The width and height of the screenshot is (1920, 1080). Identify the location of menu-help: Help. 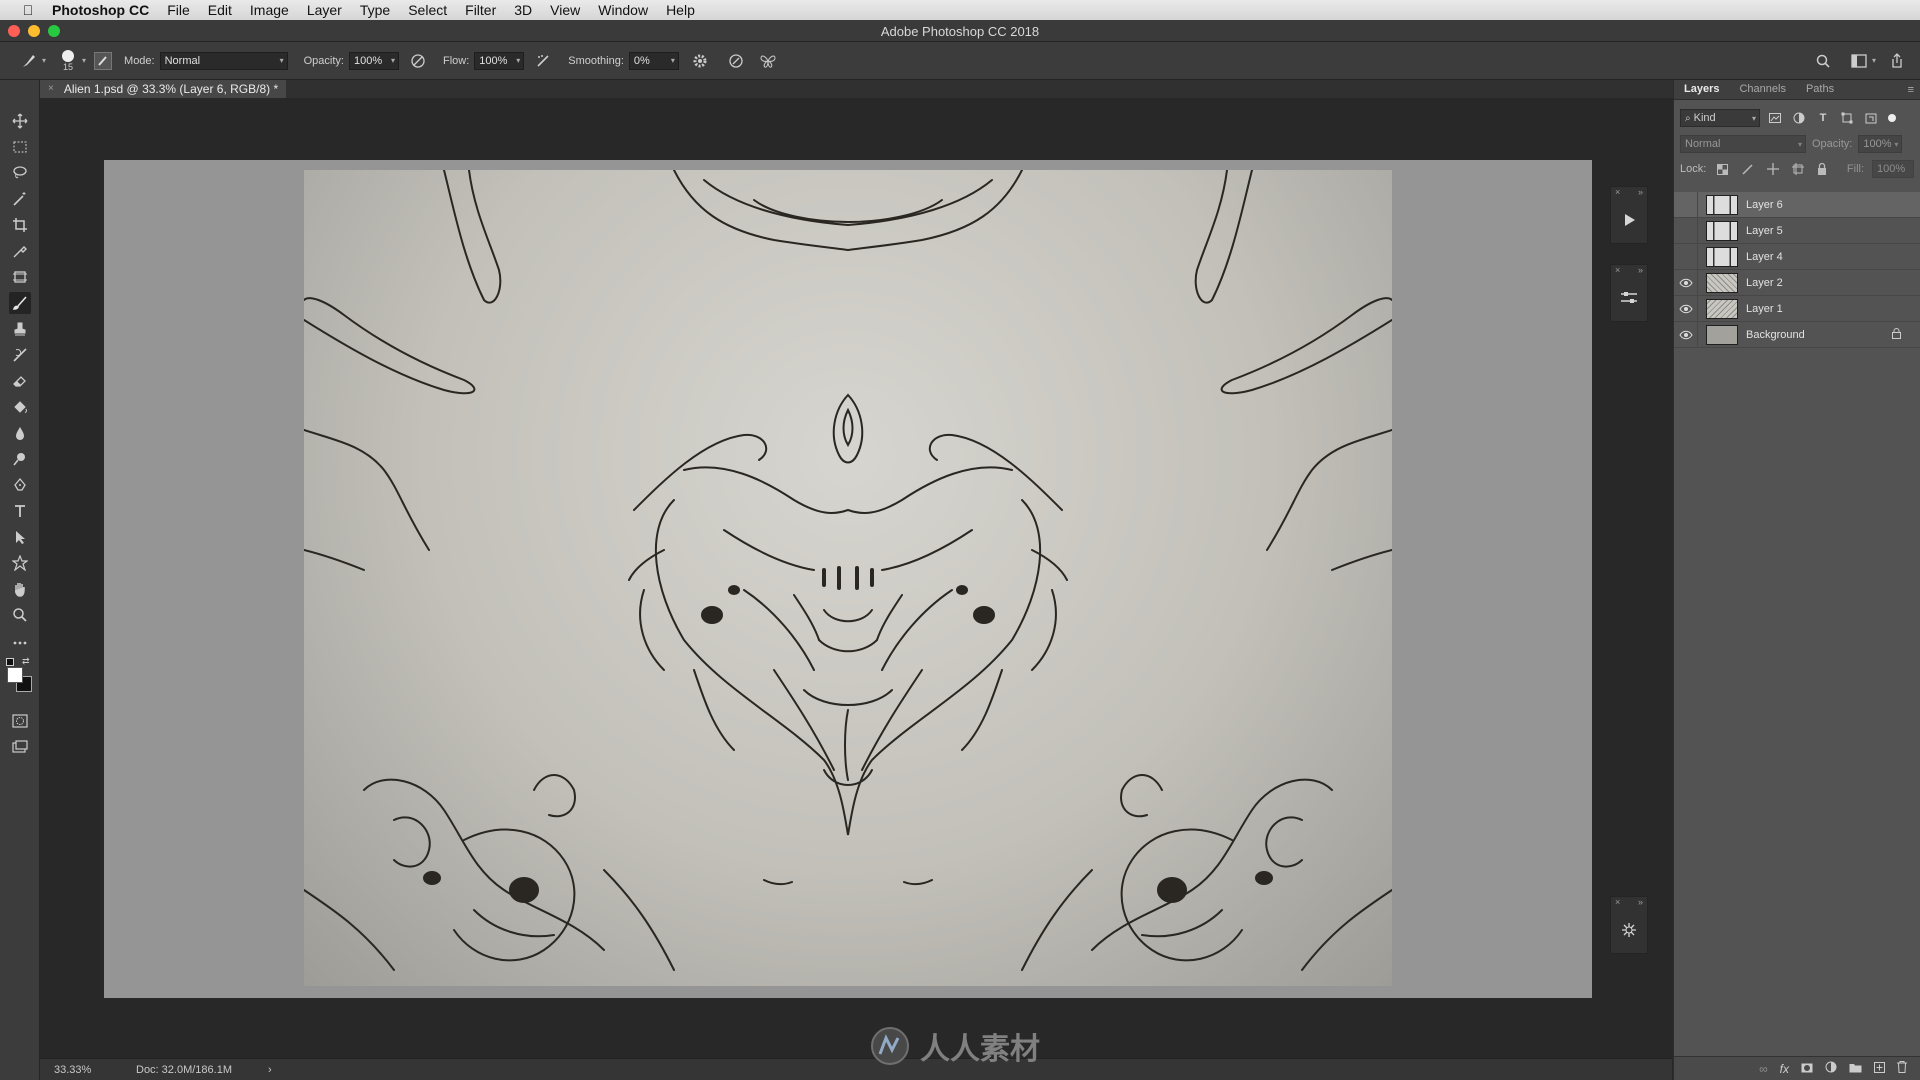
(680, 10).